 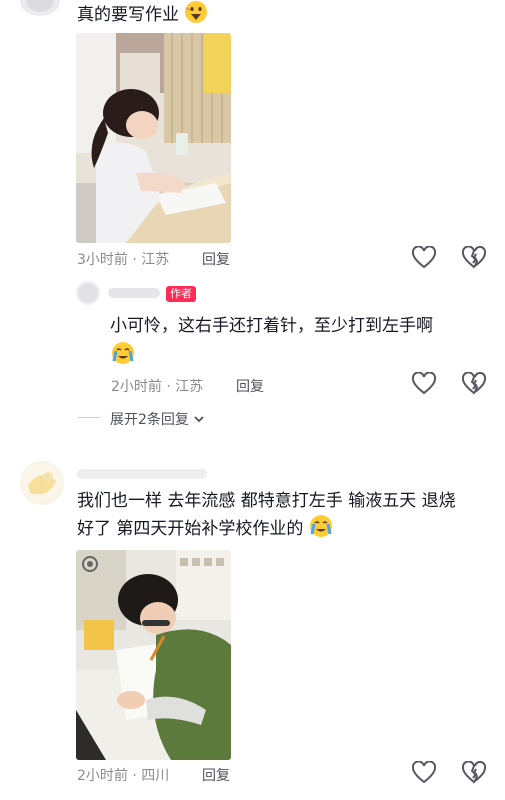 I want to click on reply-author-name-blurred, so click(x=134, y=293).